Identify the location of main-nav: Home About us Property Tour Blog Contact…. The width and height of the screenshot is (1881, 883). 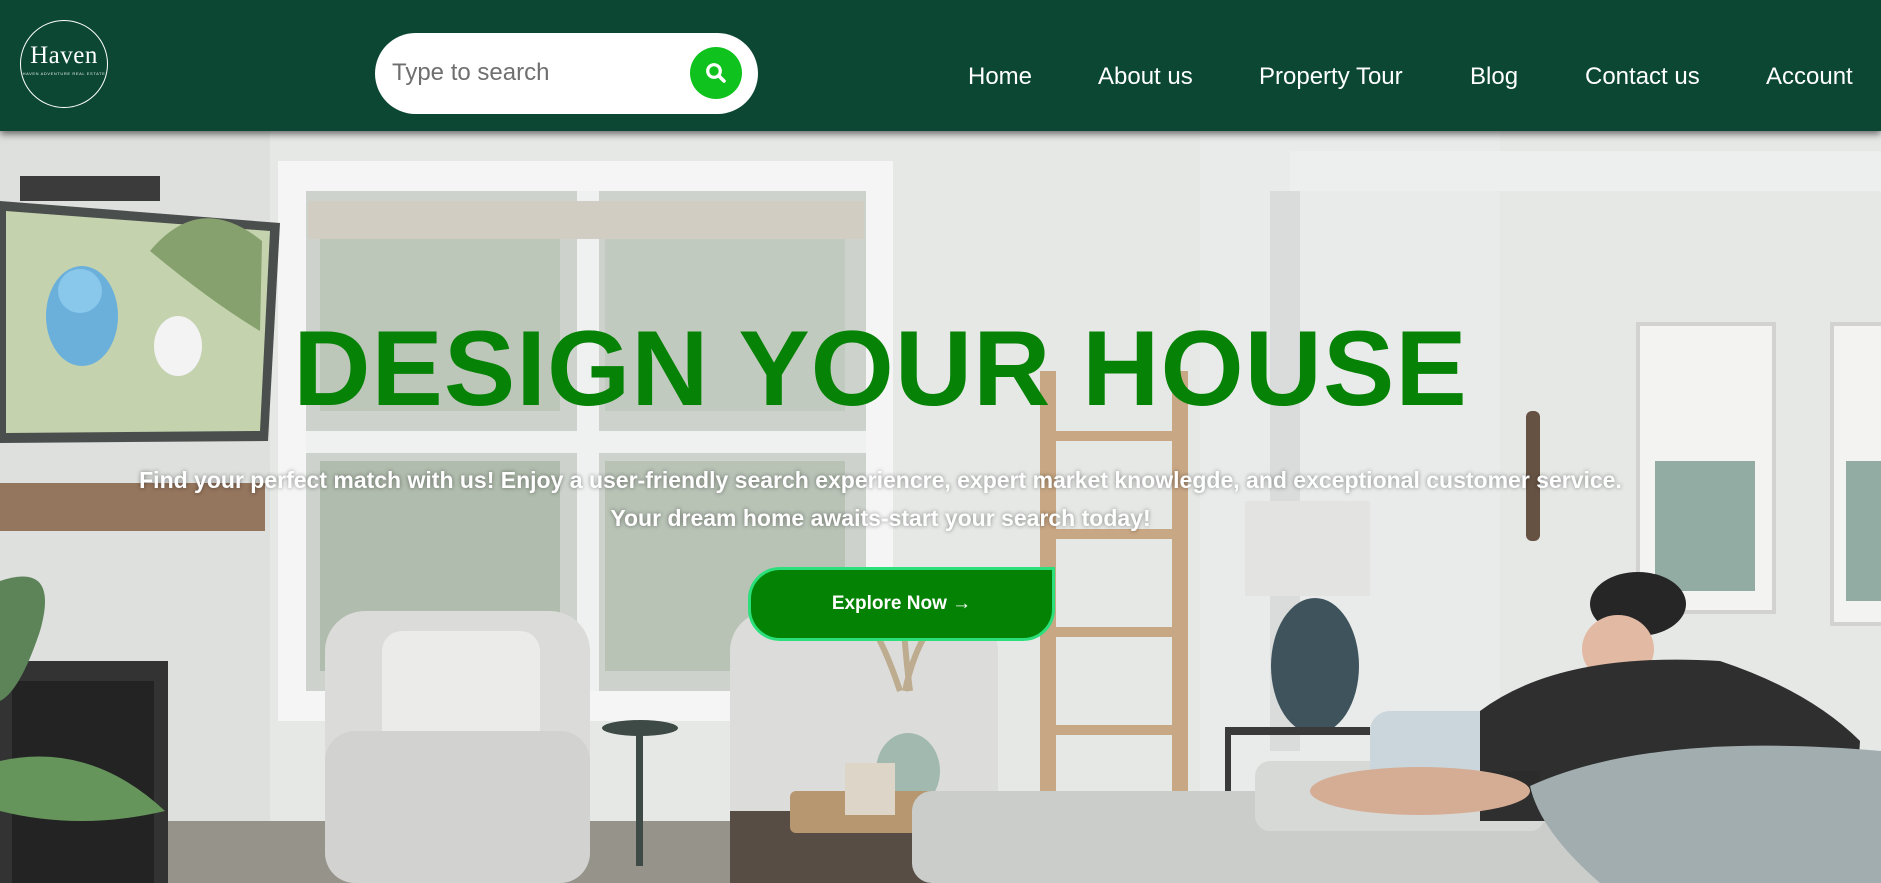
(940, 65).